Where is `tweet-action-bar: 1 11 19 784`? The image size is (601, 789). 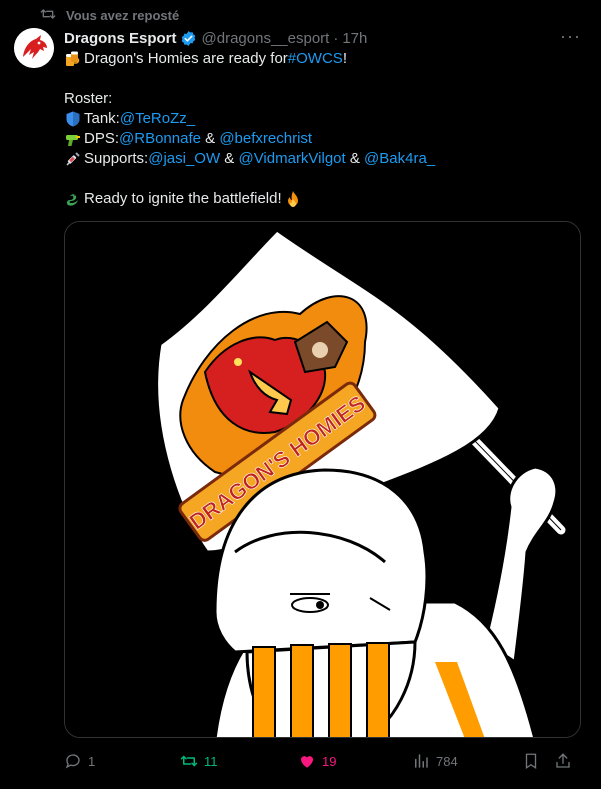 tweet-action-bar: 1 11 19 784 is located at coordinates (324, 761).